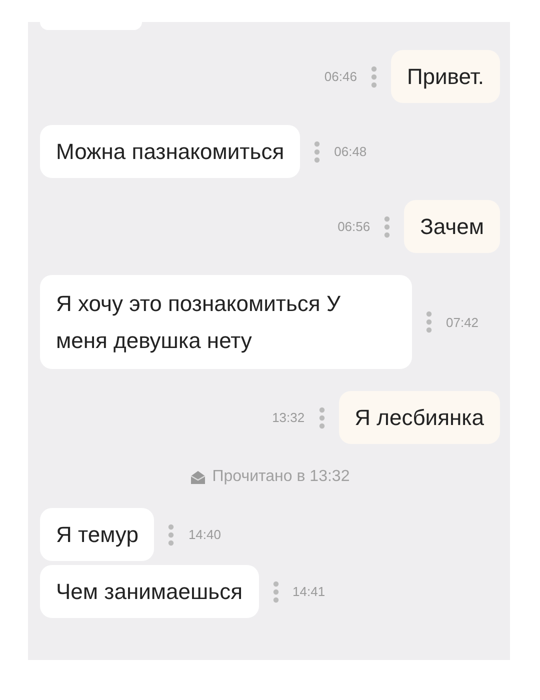  I want to click on message-time: 06:46, so click(340, 76).